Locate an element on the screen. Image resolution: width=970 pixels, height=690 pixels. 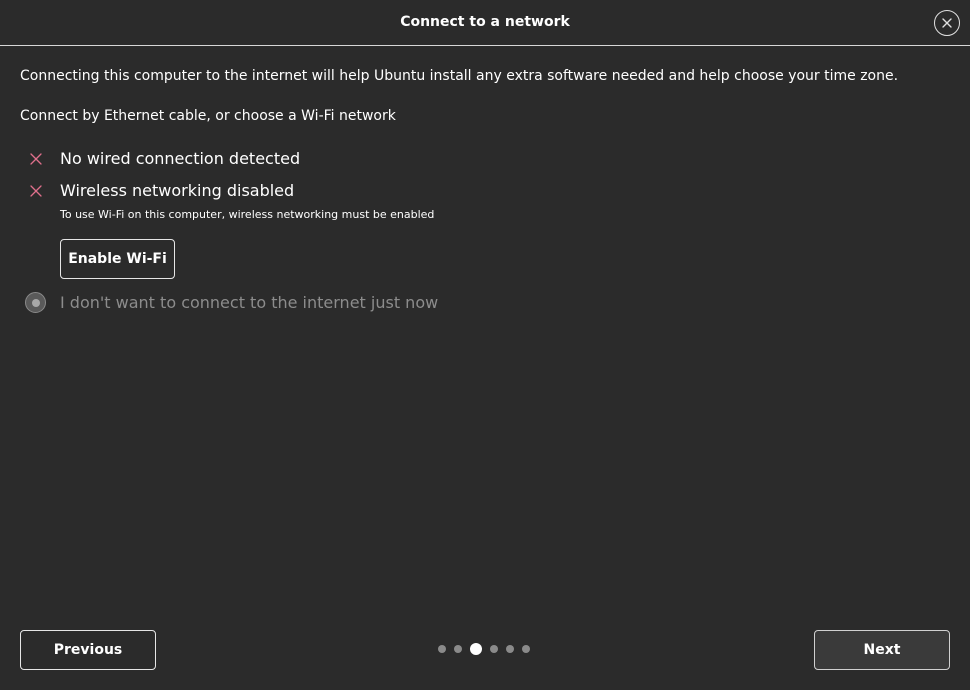
page-indicator is located at coordinates (484, 649).